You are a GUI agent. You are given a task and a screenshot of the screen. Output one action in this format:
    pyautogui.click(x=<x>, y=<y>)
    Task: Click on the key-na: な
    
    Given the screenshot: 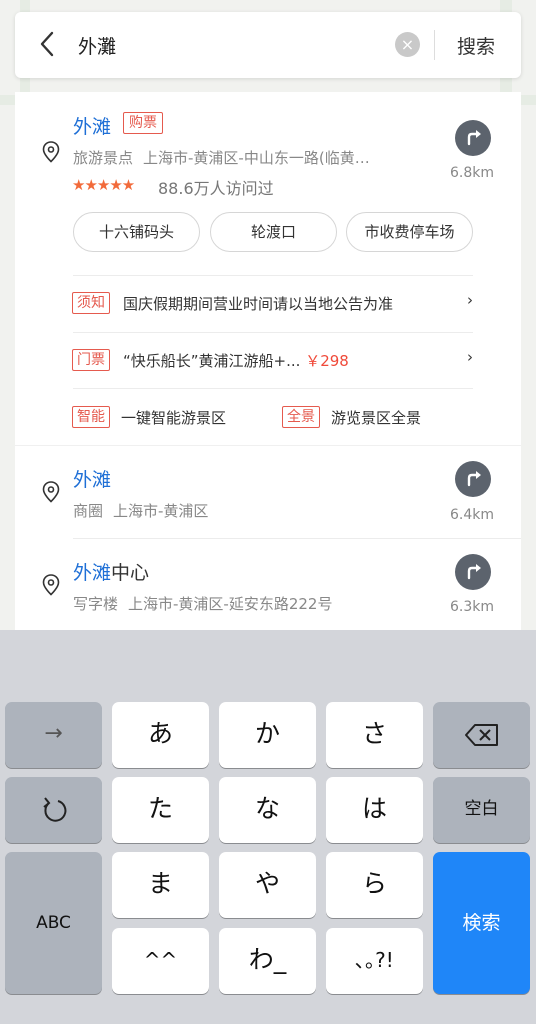 What is the action you would take?
    pyautogui.click(x=267, y=810)
    